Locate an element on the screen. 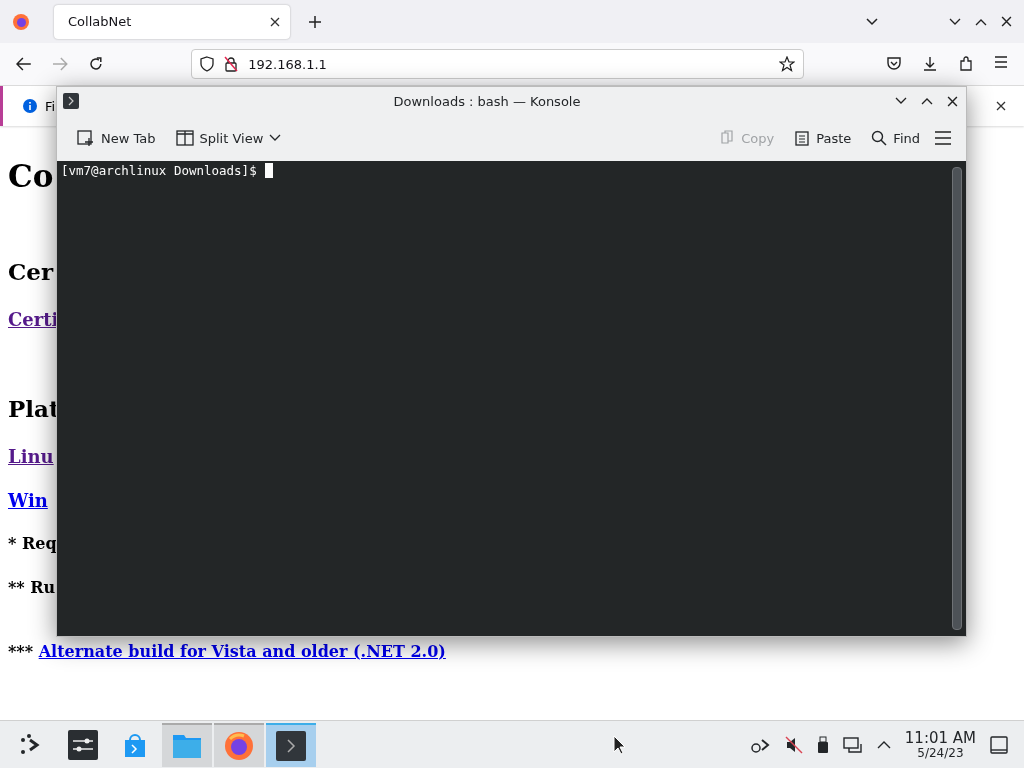  back-icon is located at coordinates (24, 64).